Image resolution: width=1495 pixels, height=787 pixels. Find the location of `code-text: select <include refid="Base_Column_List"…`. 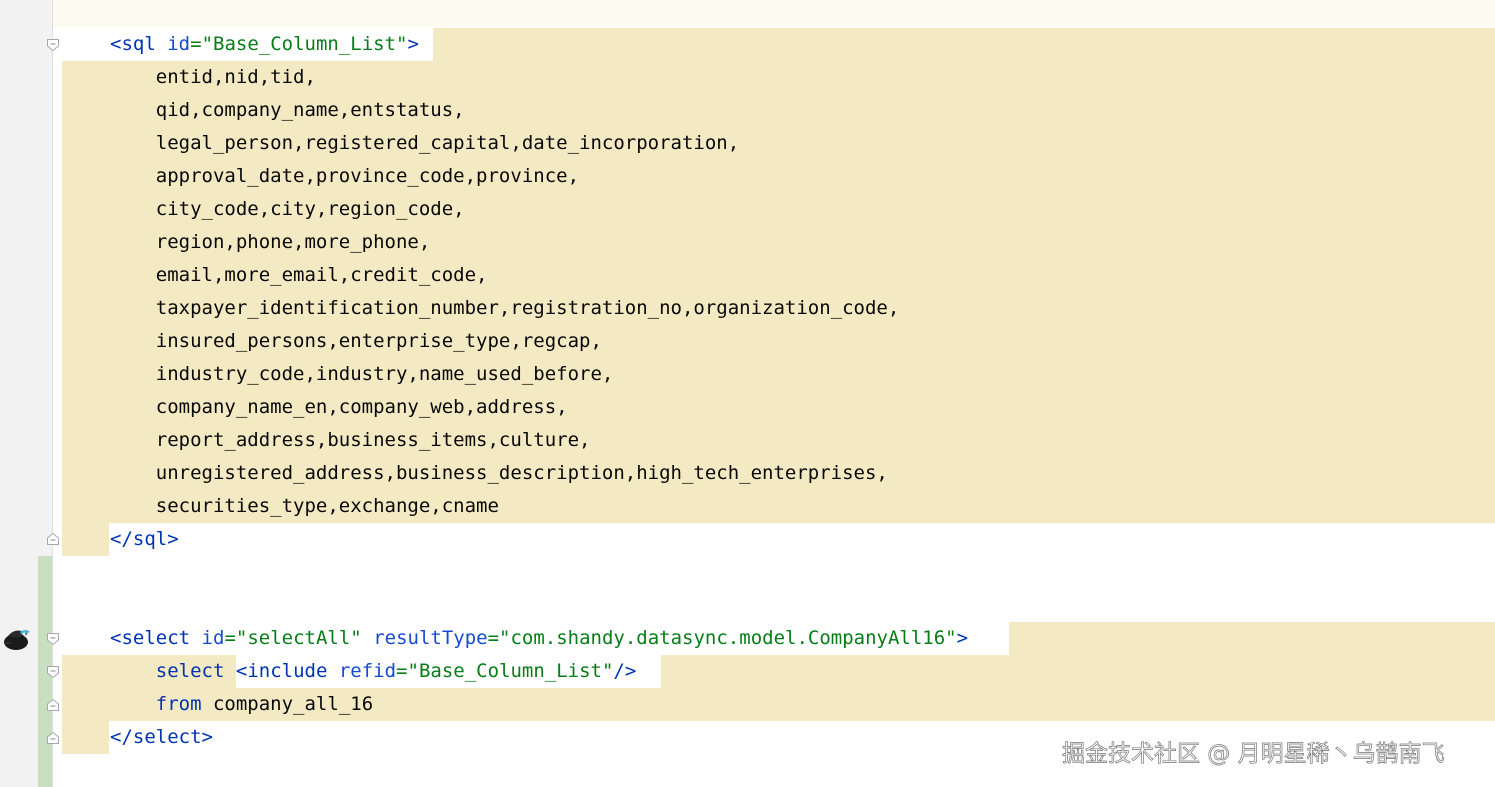

code-text: select <include refid="Base_Column_List"… is located at coordinates (373, 671).